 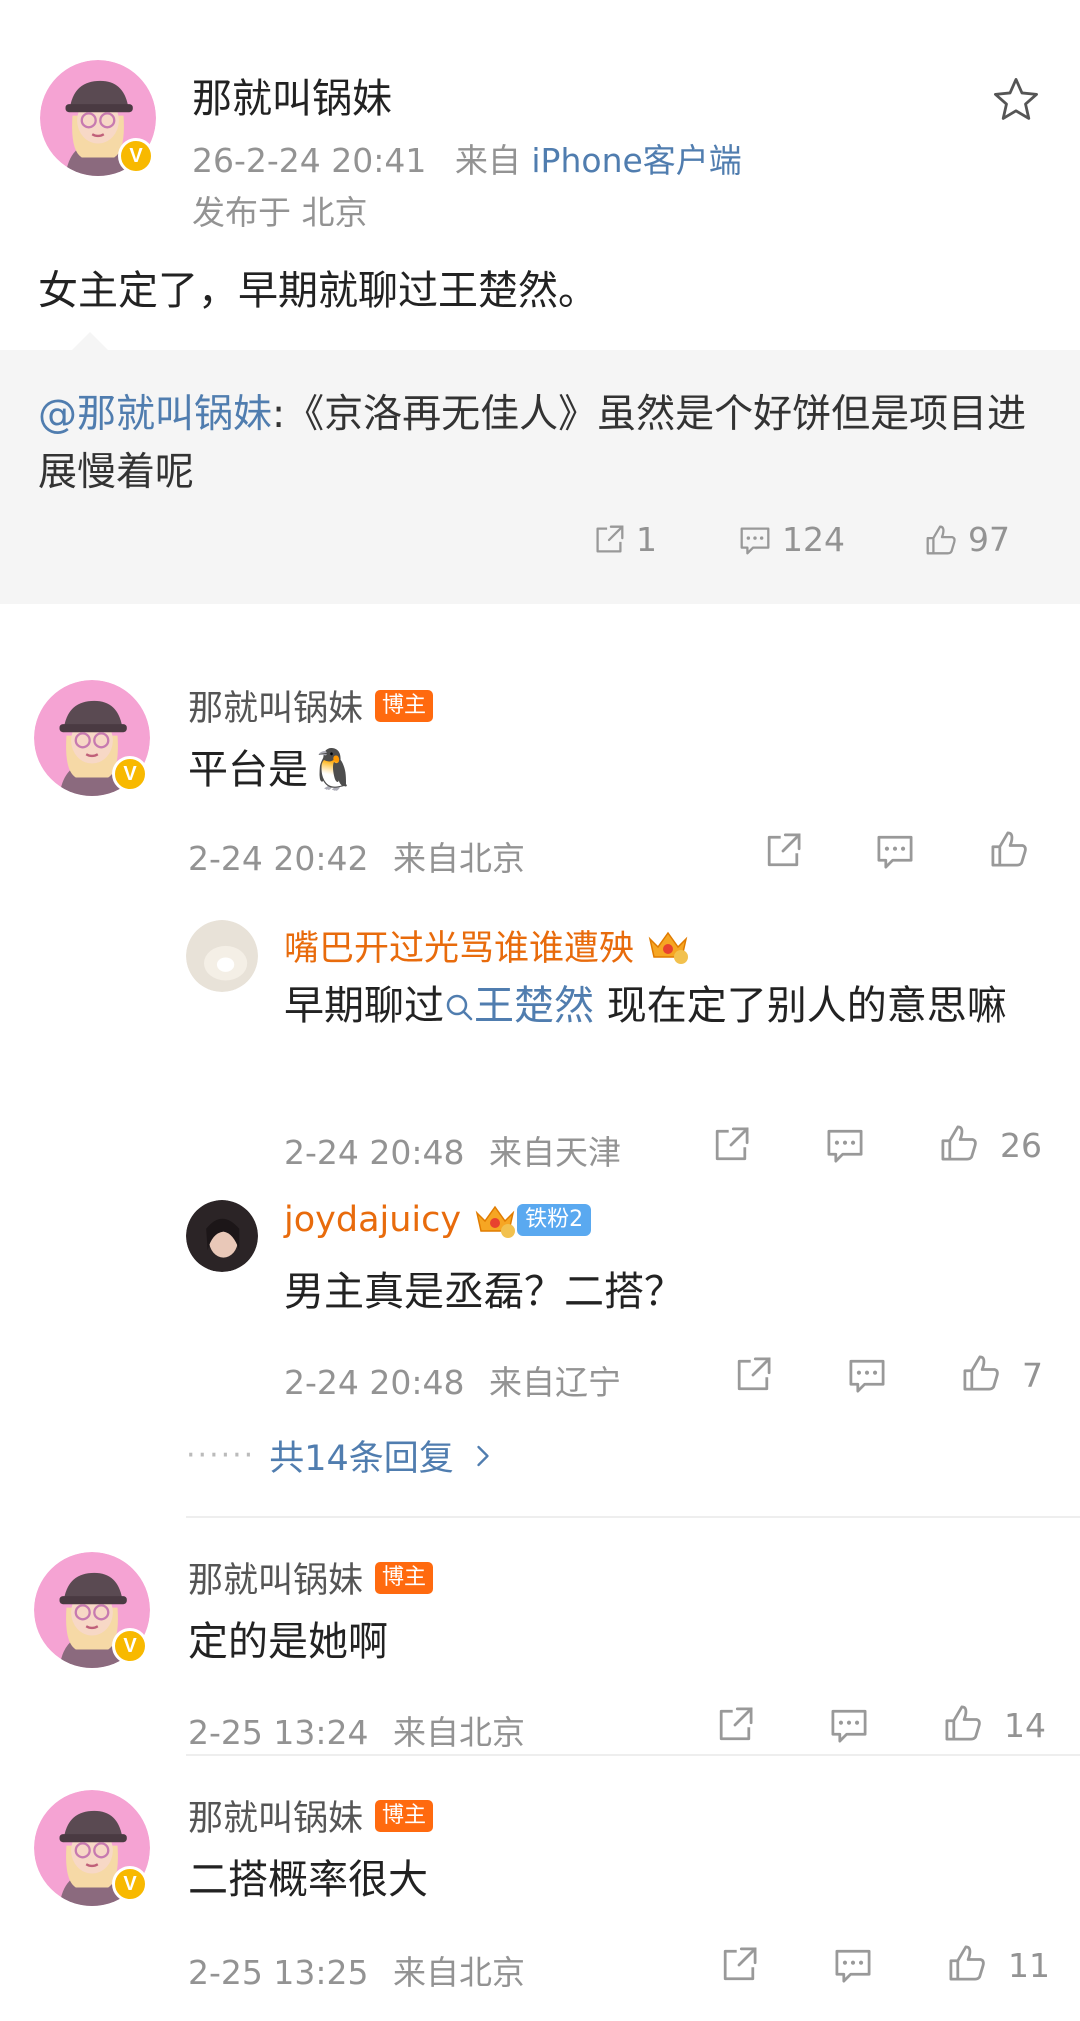 What do you see at coordinates (1016, 100) in the screenshot?
I see `favorite-star-icon` at bounding box center [1016, 100].